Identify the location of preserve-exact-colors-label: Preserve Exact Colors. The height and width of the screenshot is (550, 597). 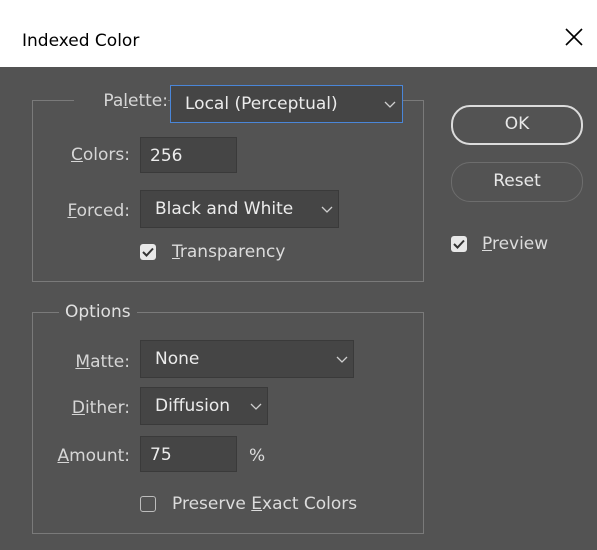
(264, 504).